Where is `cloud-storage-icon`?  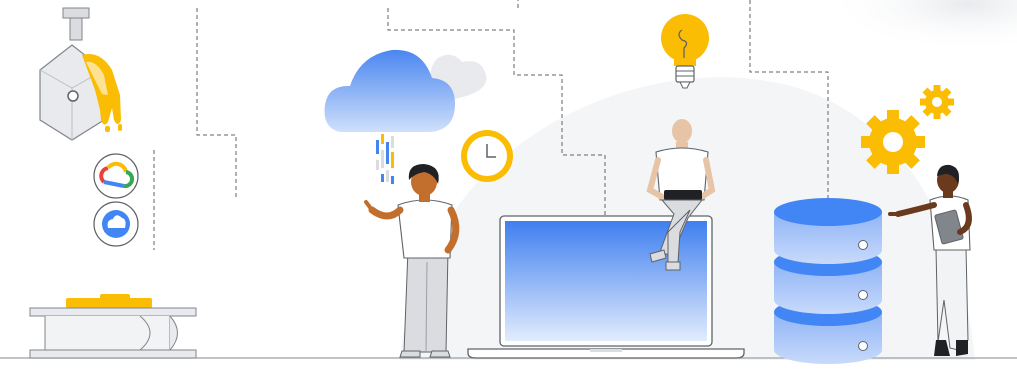
cloud-storage-icon is located at coordinates (116, 224).